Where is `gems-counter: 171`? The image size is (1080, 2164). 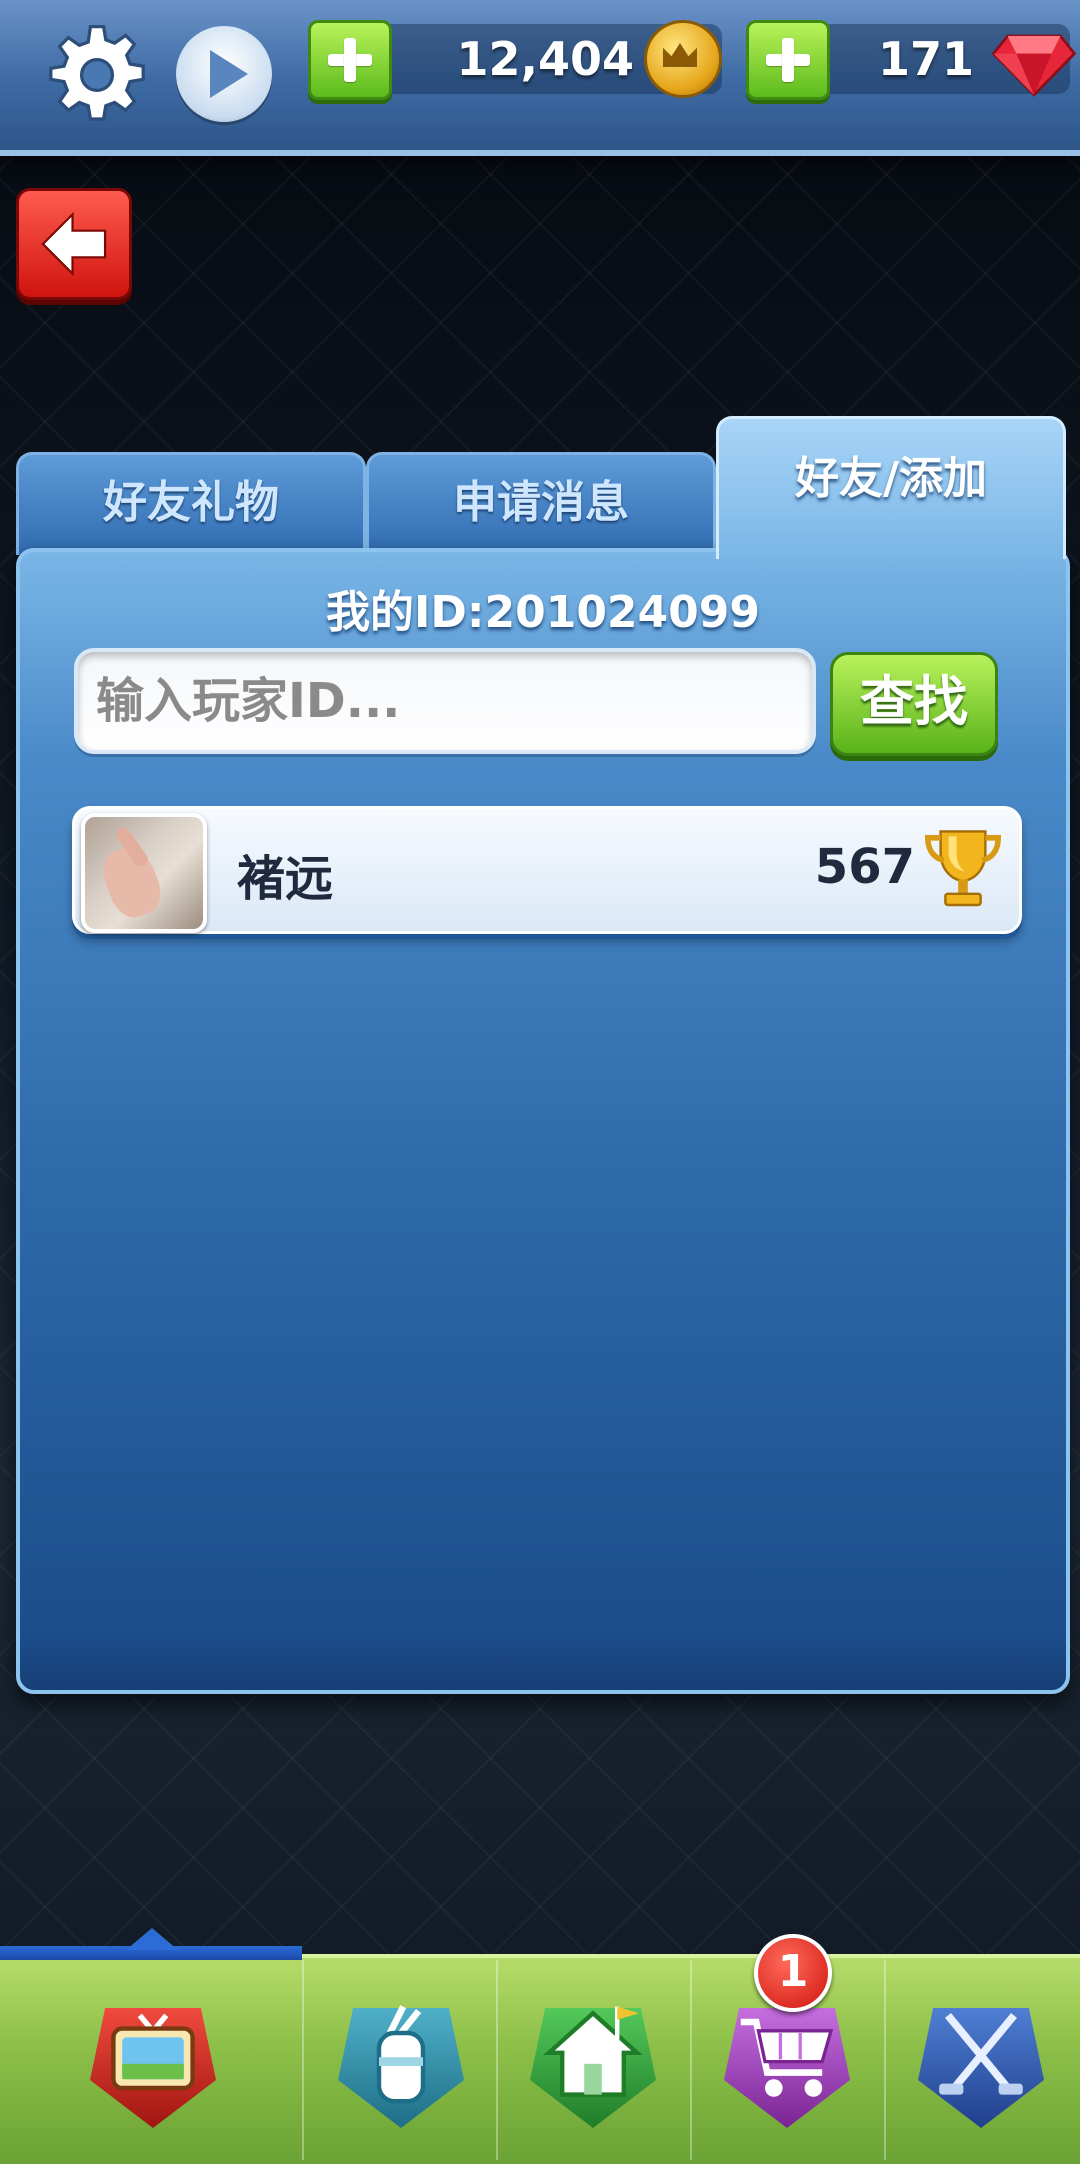 gems-counter: 171 is located at coordinates (911, 60).